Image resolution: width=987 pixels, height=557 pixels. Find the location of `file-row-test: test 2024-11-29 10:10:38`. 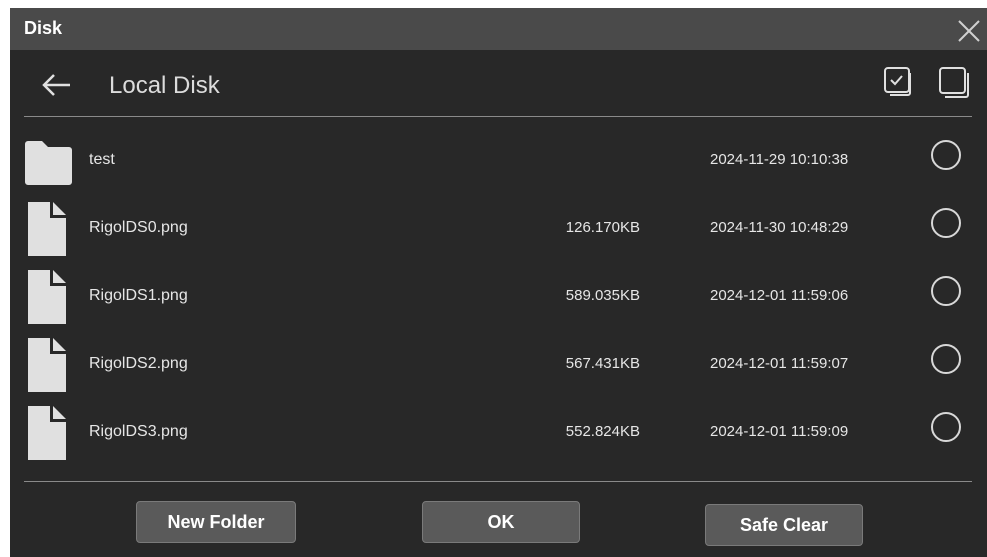

file-row-test: test 2024-11-29 10:10:38 is located at coordinates (498, 158).